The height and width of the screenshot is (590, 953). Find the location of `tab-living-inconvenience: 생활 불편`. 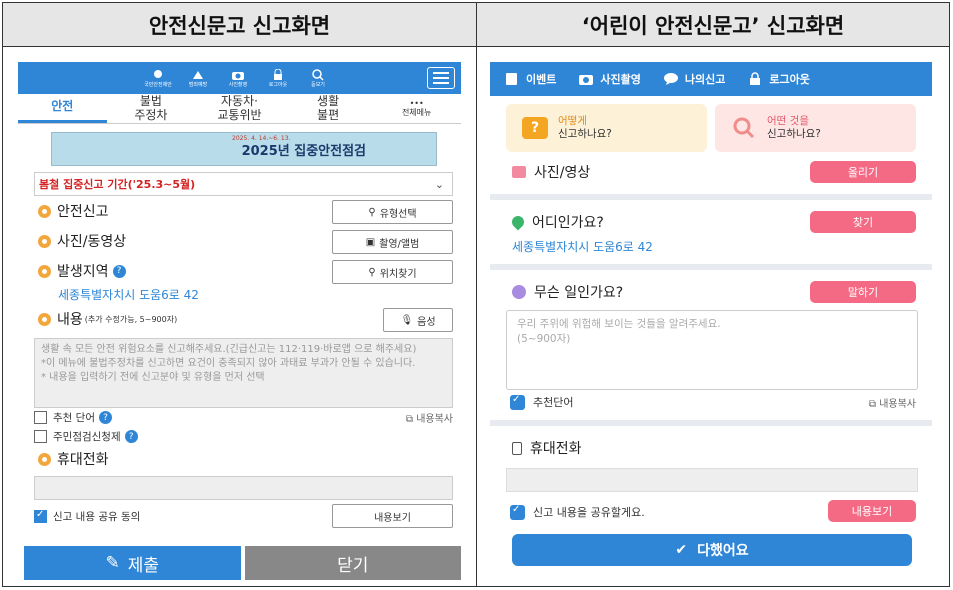

tab-living-inconvenience: 생활 불편 is located at coordinates (328, 108).